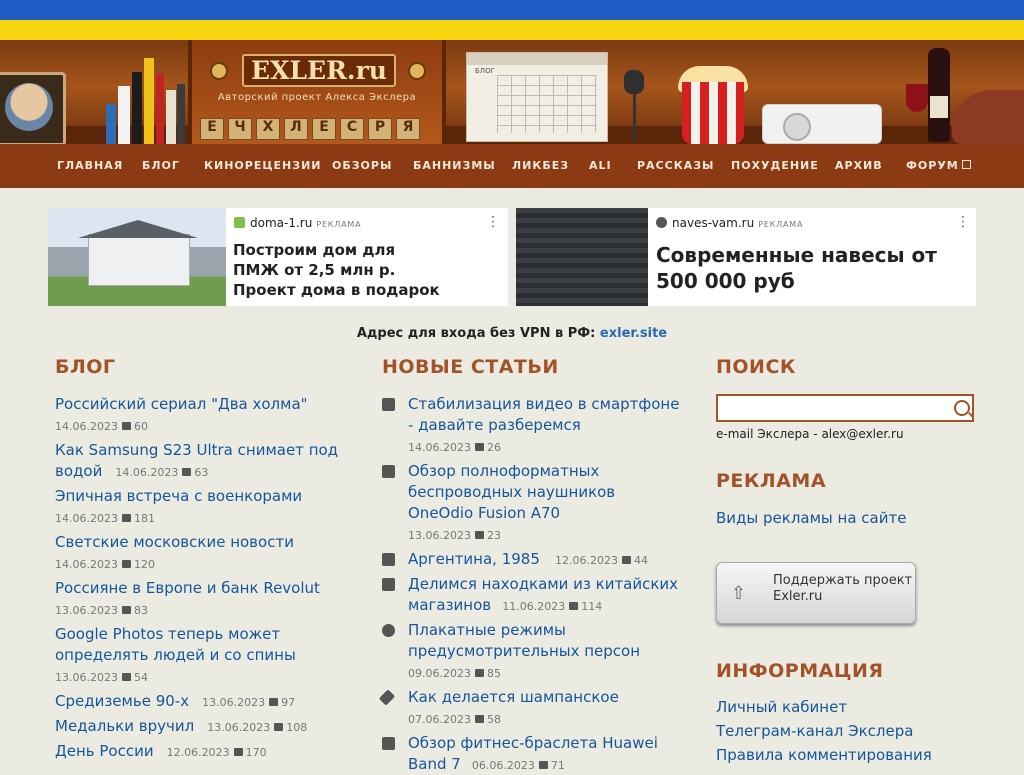 The height and width of the screenshot is (775, 1024). I want to click on calendar-label: БЛОГ, so click(485, 71).